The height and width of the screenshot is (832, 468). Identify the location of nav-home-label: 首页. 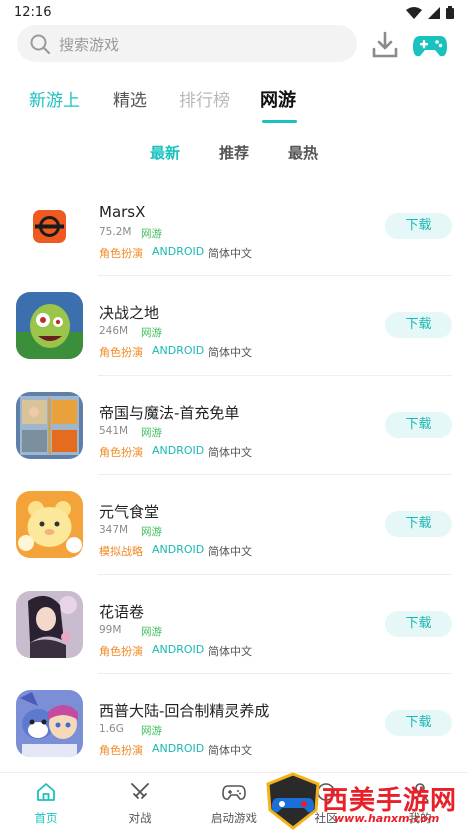
(46, 818).